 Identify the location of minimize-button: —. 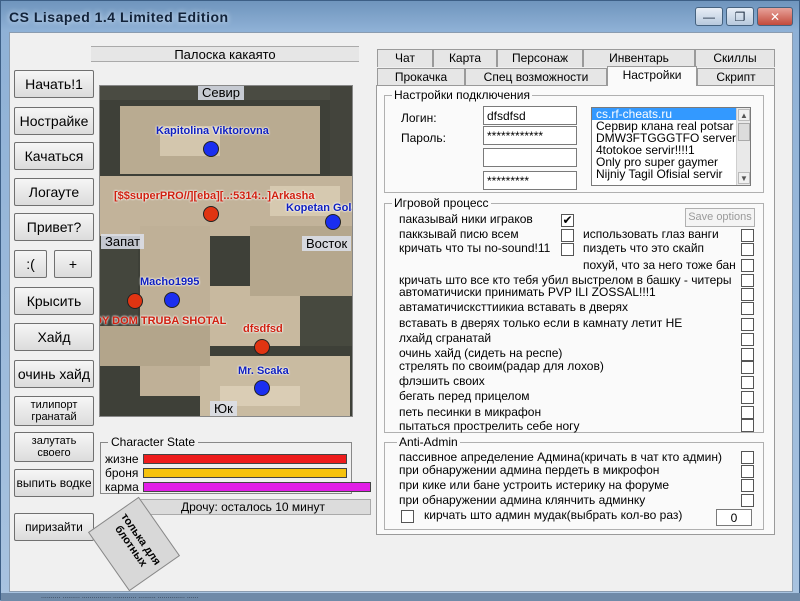
(709, 16).